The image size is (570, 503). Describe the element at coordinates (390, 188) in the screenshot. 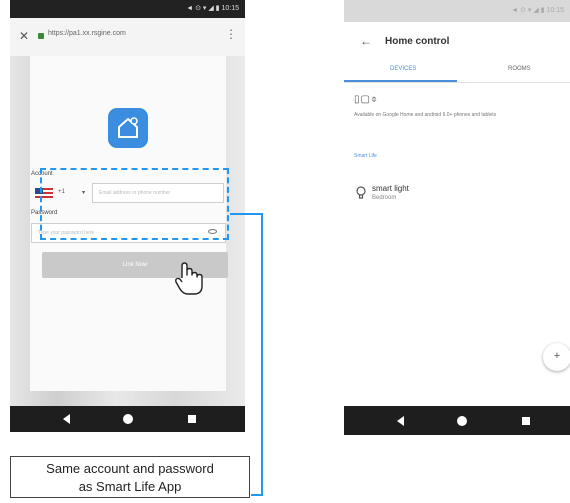

I see `device-name: smart light` at that location.